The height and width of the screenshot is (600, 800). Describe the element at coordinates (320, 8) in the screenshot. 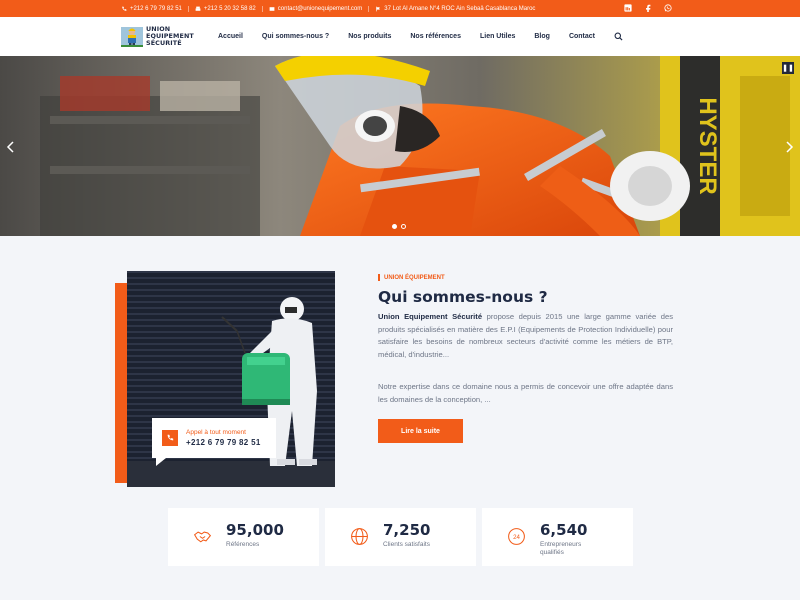

I see `email-text: contact@unionequipement.com` at that location.